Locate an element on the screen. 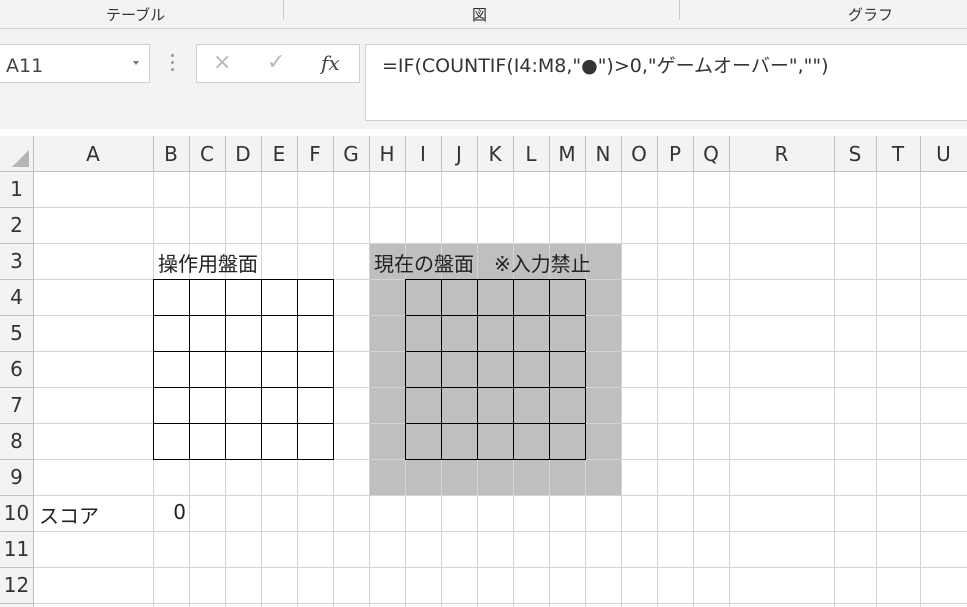 Image resolution: width=967 pixels, height=607 pixels. column-header-E: E is located at coordinates (279, 154).